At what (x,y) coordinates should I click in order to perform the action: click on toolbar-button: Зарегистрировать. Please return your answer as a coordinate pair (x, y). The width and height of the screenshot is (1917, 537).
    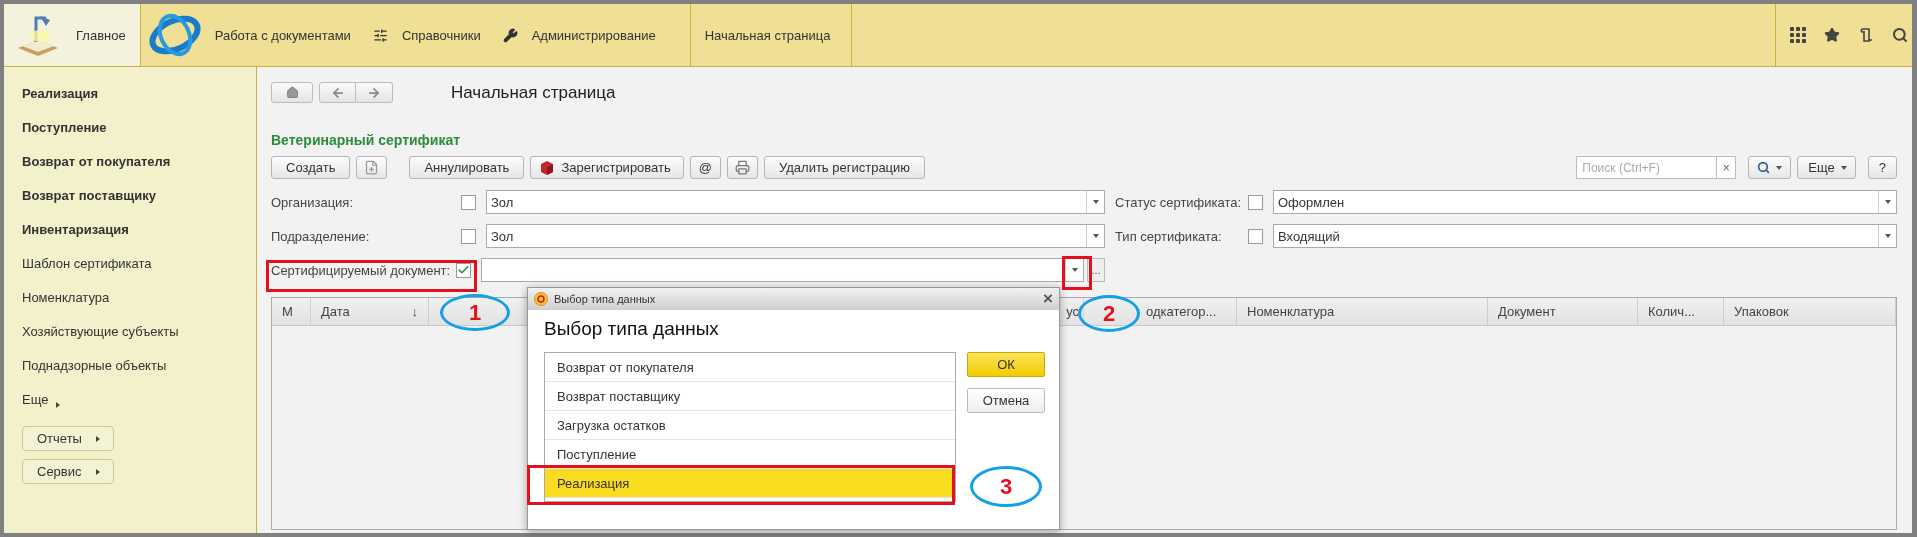
    Looking at the image, I should click on (607, 167).